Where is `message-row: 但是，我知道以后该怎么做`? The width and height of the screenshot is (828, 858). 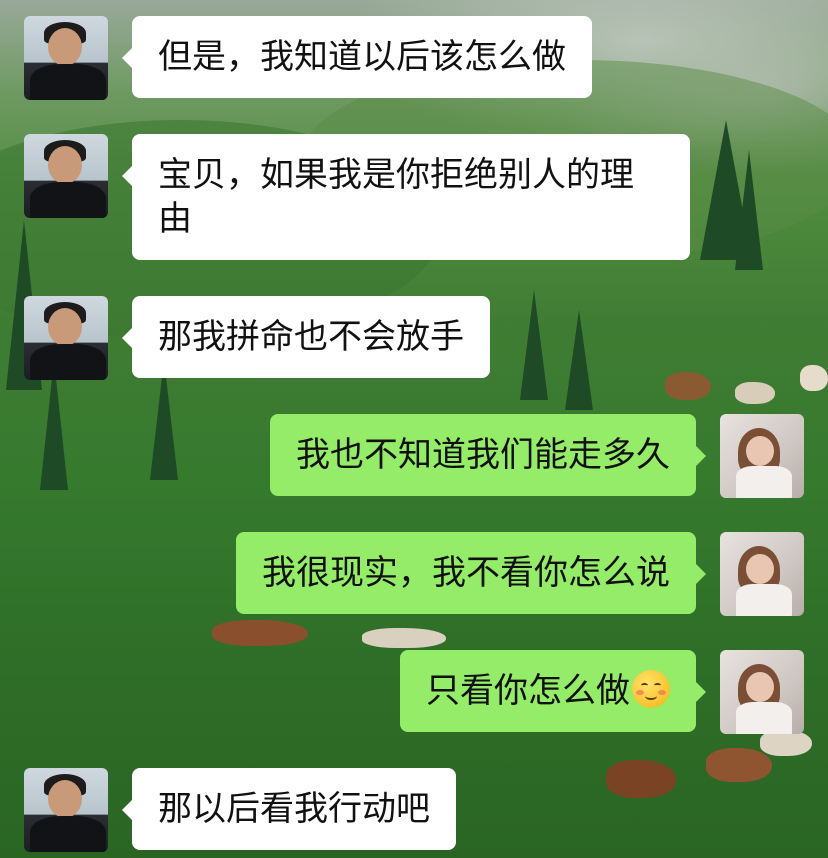 message-row: 但是，我知道以后该怎么做 is located at coordinates (308, 58).